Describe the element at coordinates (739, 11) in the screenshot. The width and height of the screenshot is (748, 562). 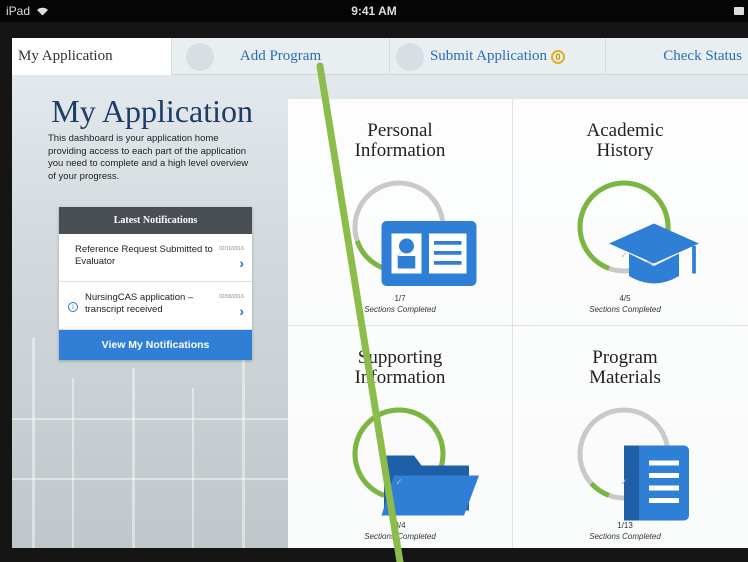
I see `battery-icon` at that location.